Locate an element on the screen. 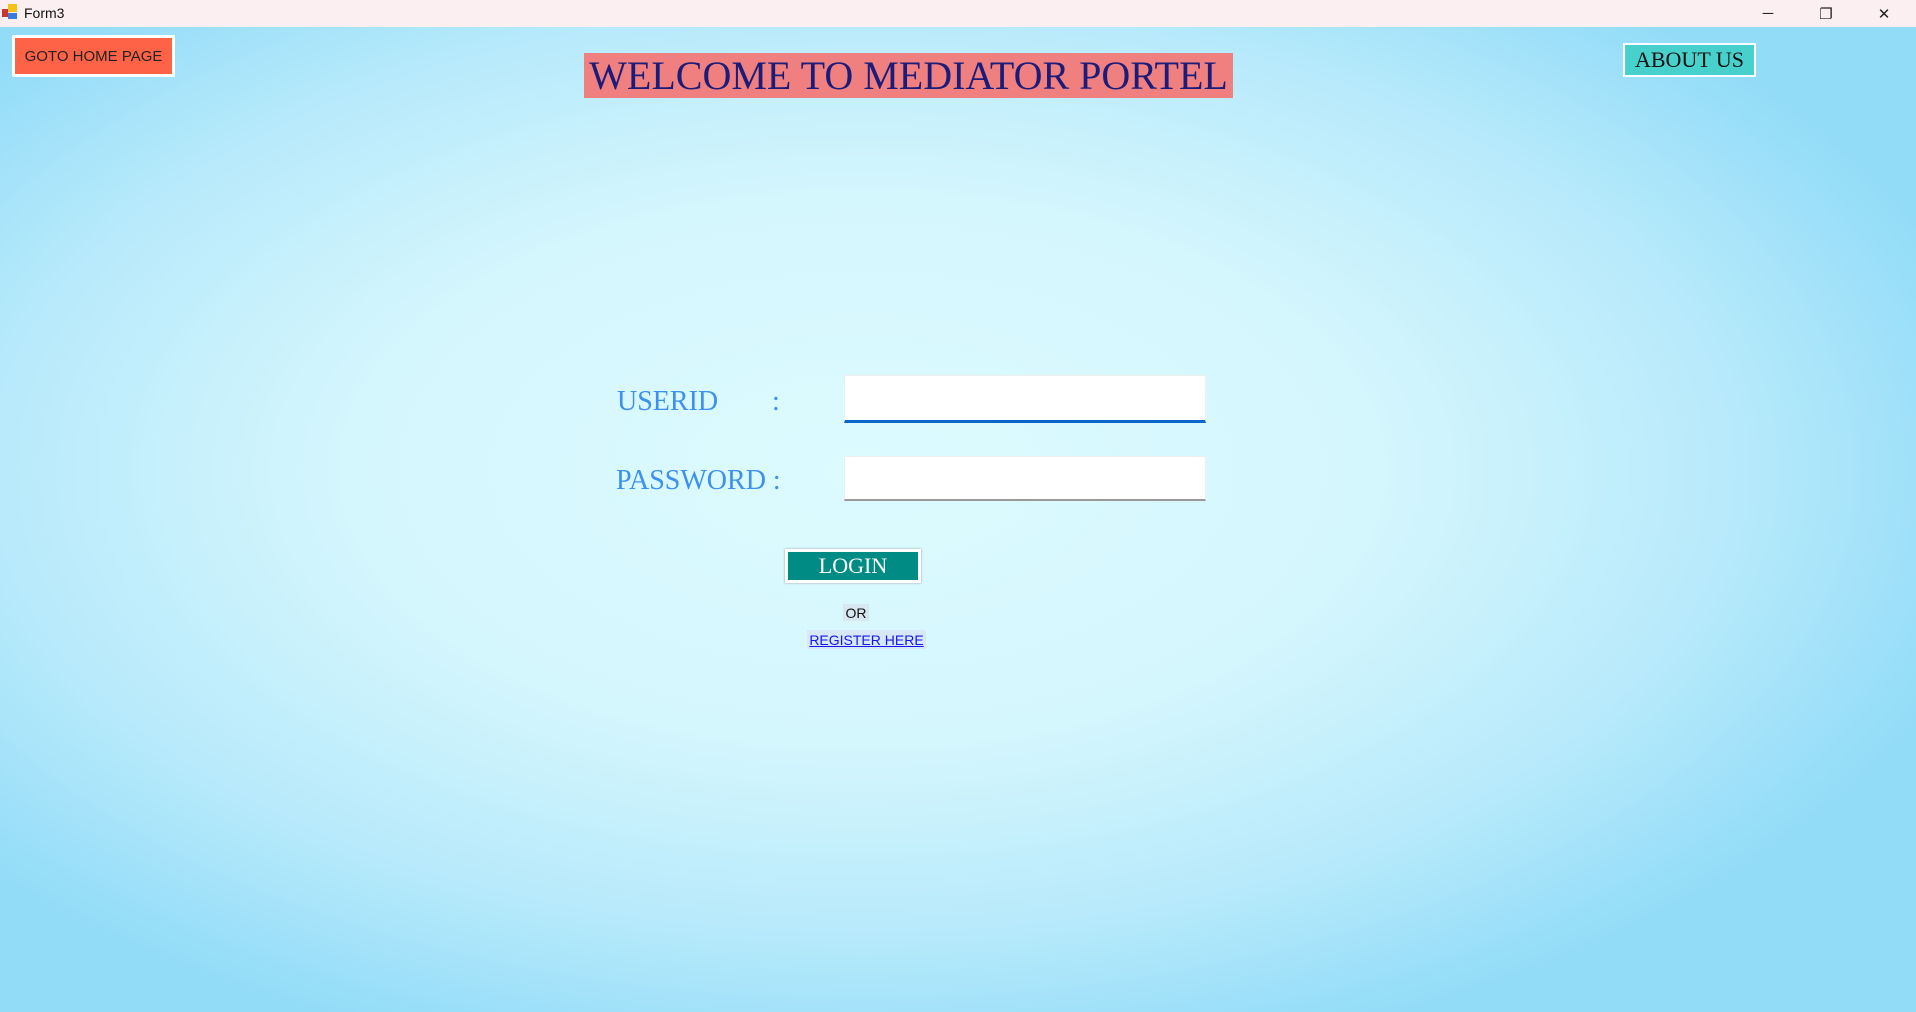 The height and width of the screenshot is (1012, 1916). goto-home-page-button: GOTO HOME PAGE is located at coordinates (93, 56).